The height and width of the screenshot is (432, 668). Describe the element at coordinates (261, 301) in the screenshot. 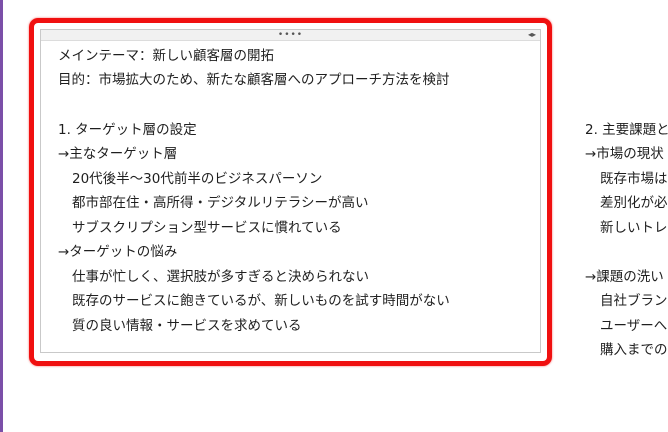

I see `bullet-bored-no-time: 既存のサービスに飽きているが、新しいものを試す時間がない` at that location.